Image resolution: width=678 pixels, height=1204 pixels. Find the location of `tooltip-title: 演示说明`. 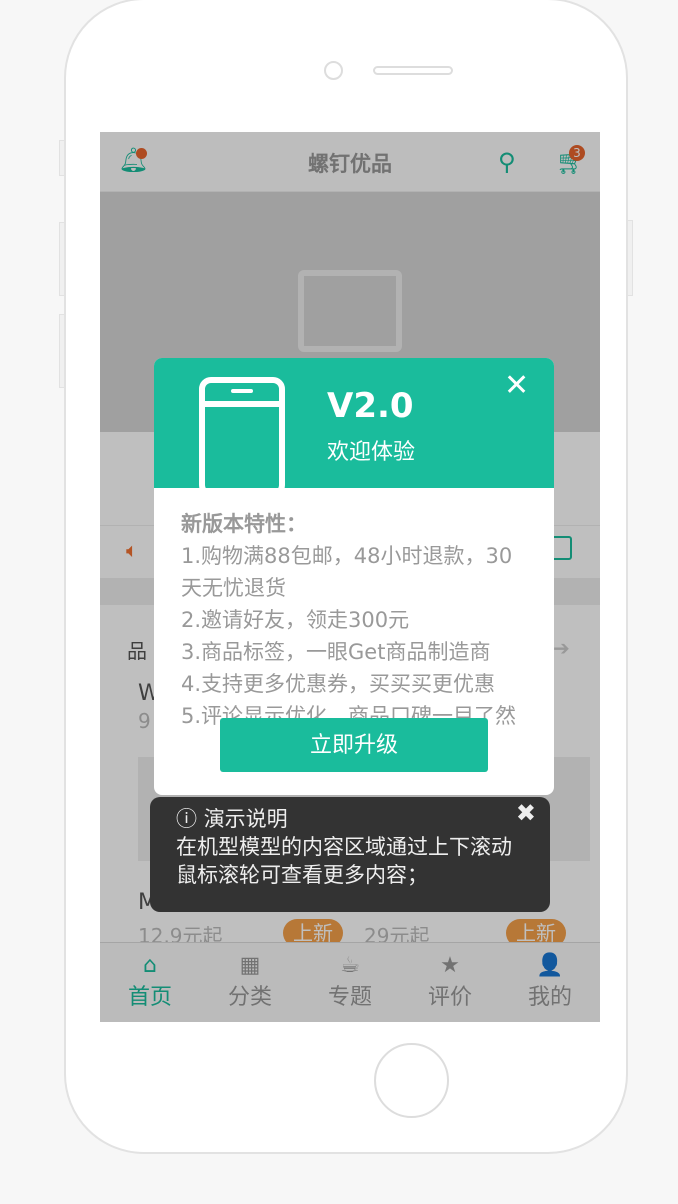

tooltip-title: 演示说明 is located at coordinates (245, 819).